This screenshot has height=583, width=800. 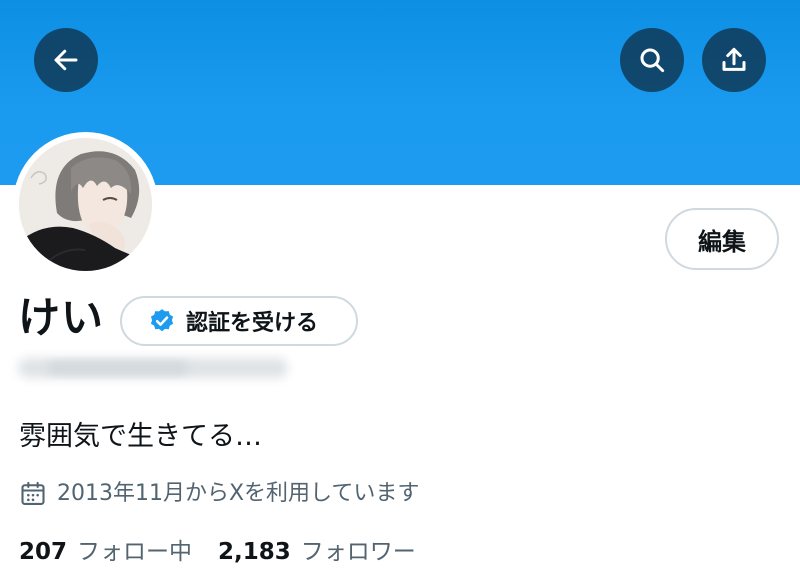 I want to click on edit-profile-button: 編集, so click(x=722, y=239).